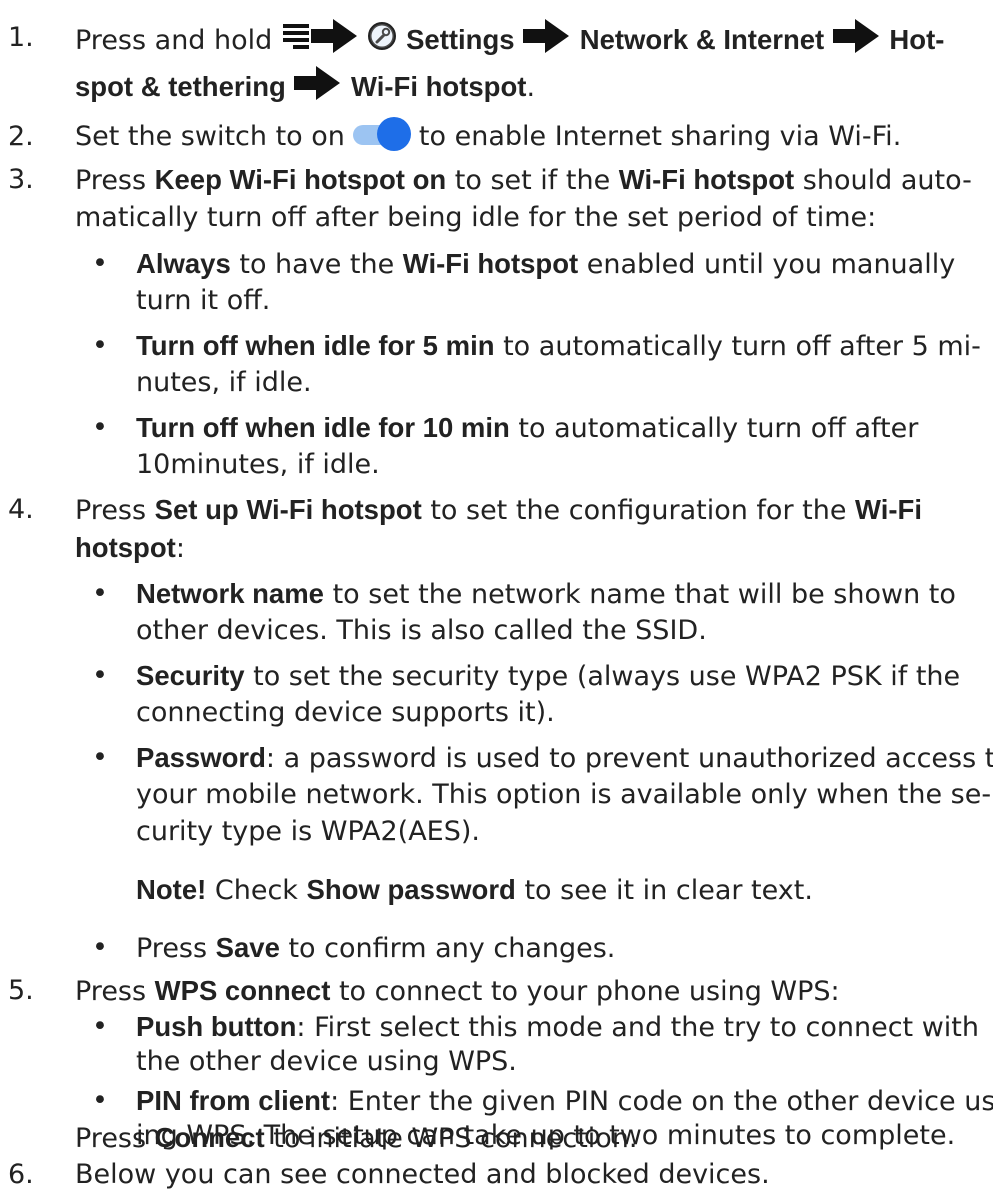  Describe the element at coordinates (315, 345) in the screenshot. I see `idle-5-min-label: Turn off when idle for 5 min` at that location.